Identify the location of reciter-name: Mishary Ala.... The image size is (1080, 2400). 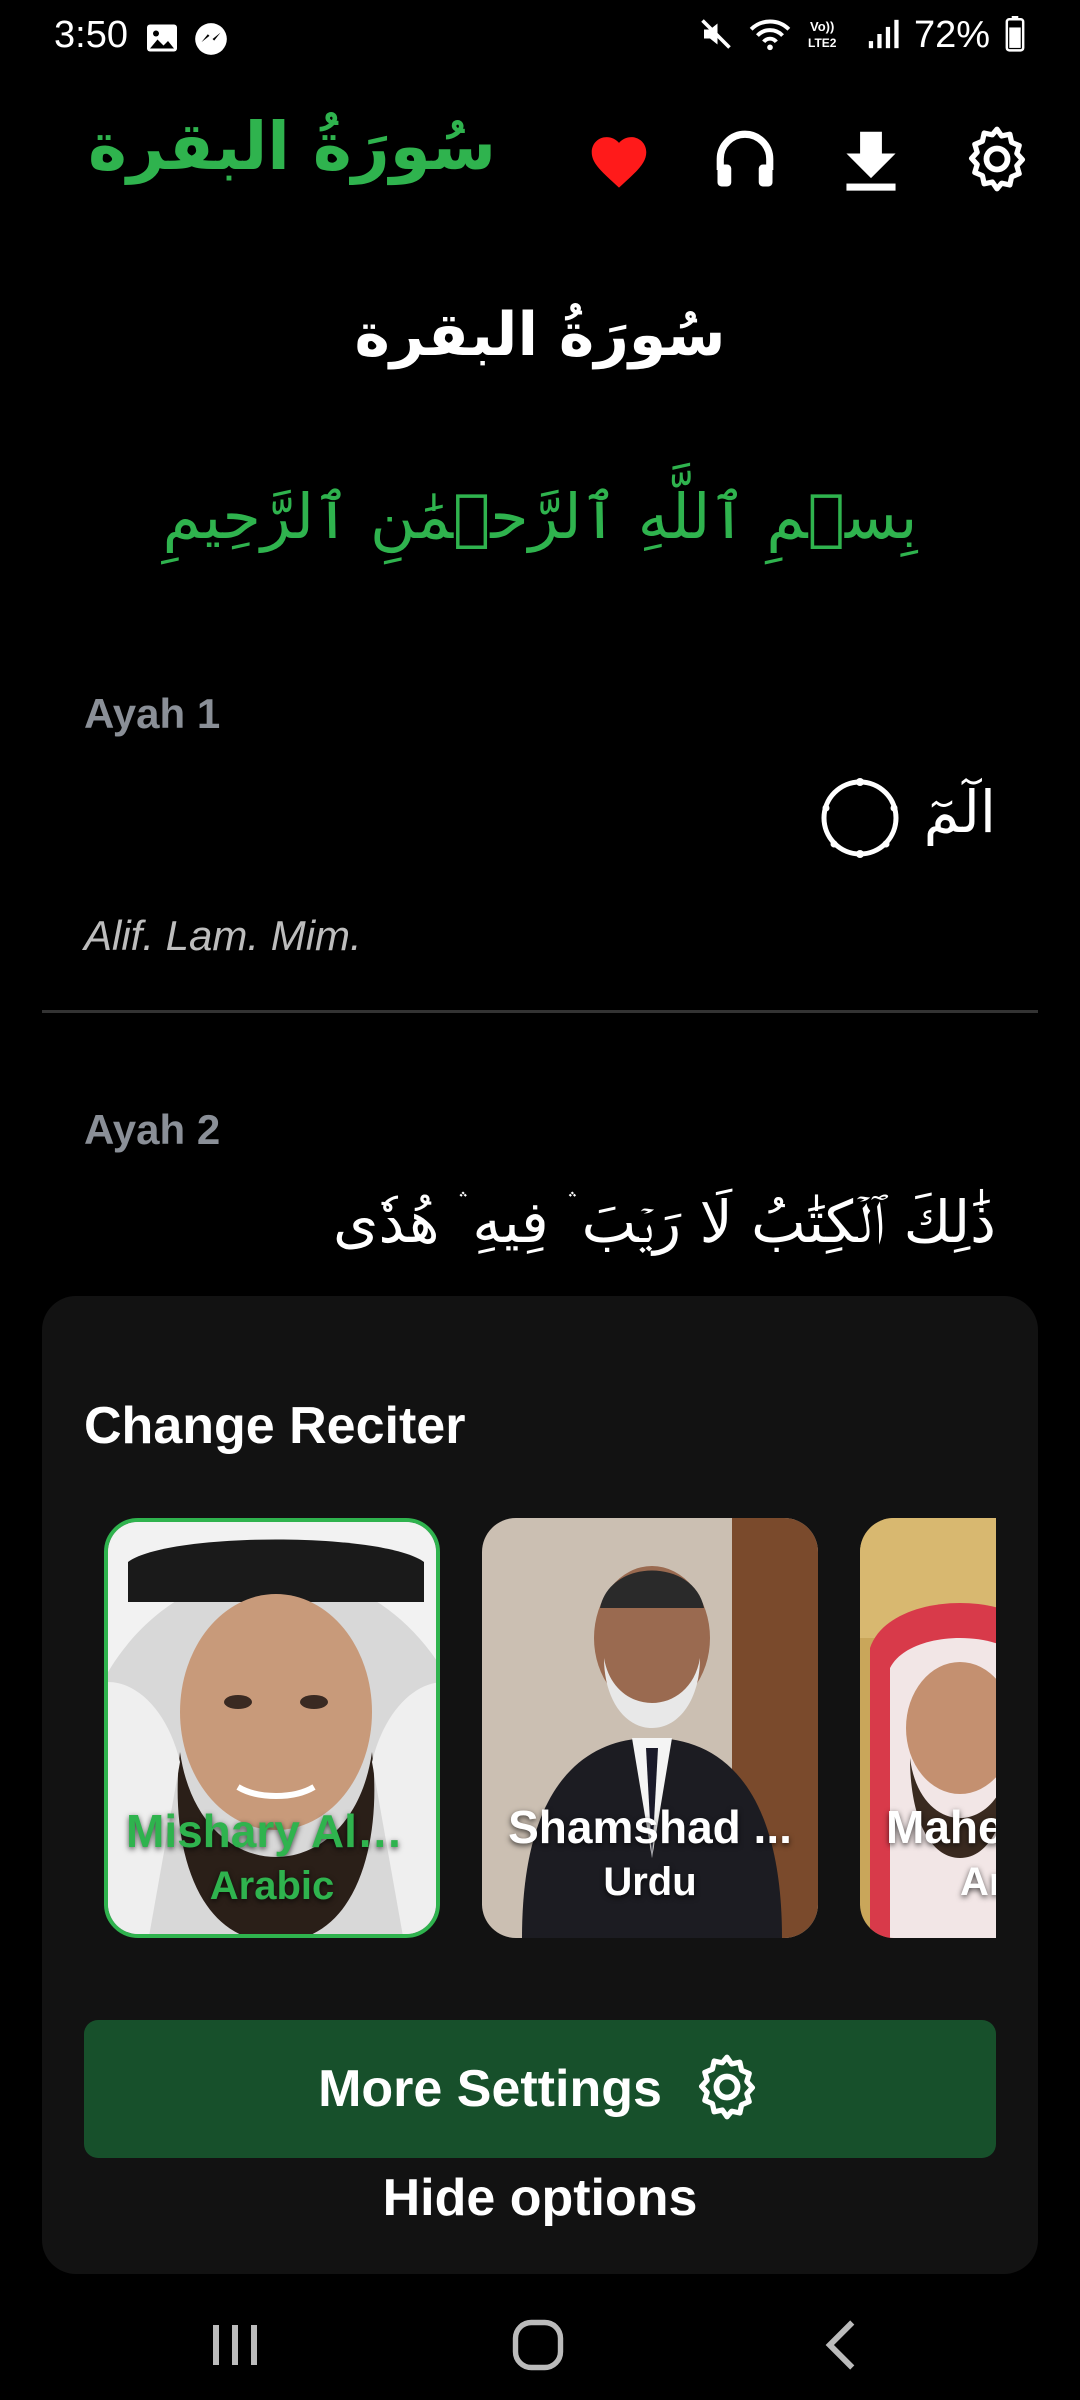
(273, 1831).